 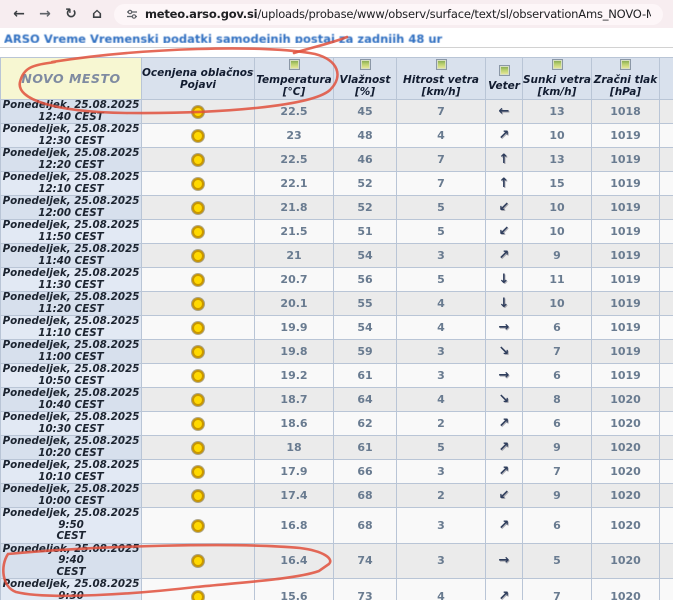 I want to click on temperature-cell: 19.9, so click(x=294, y=327).